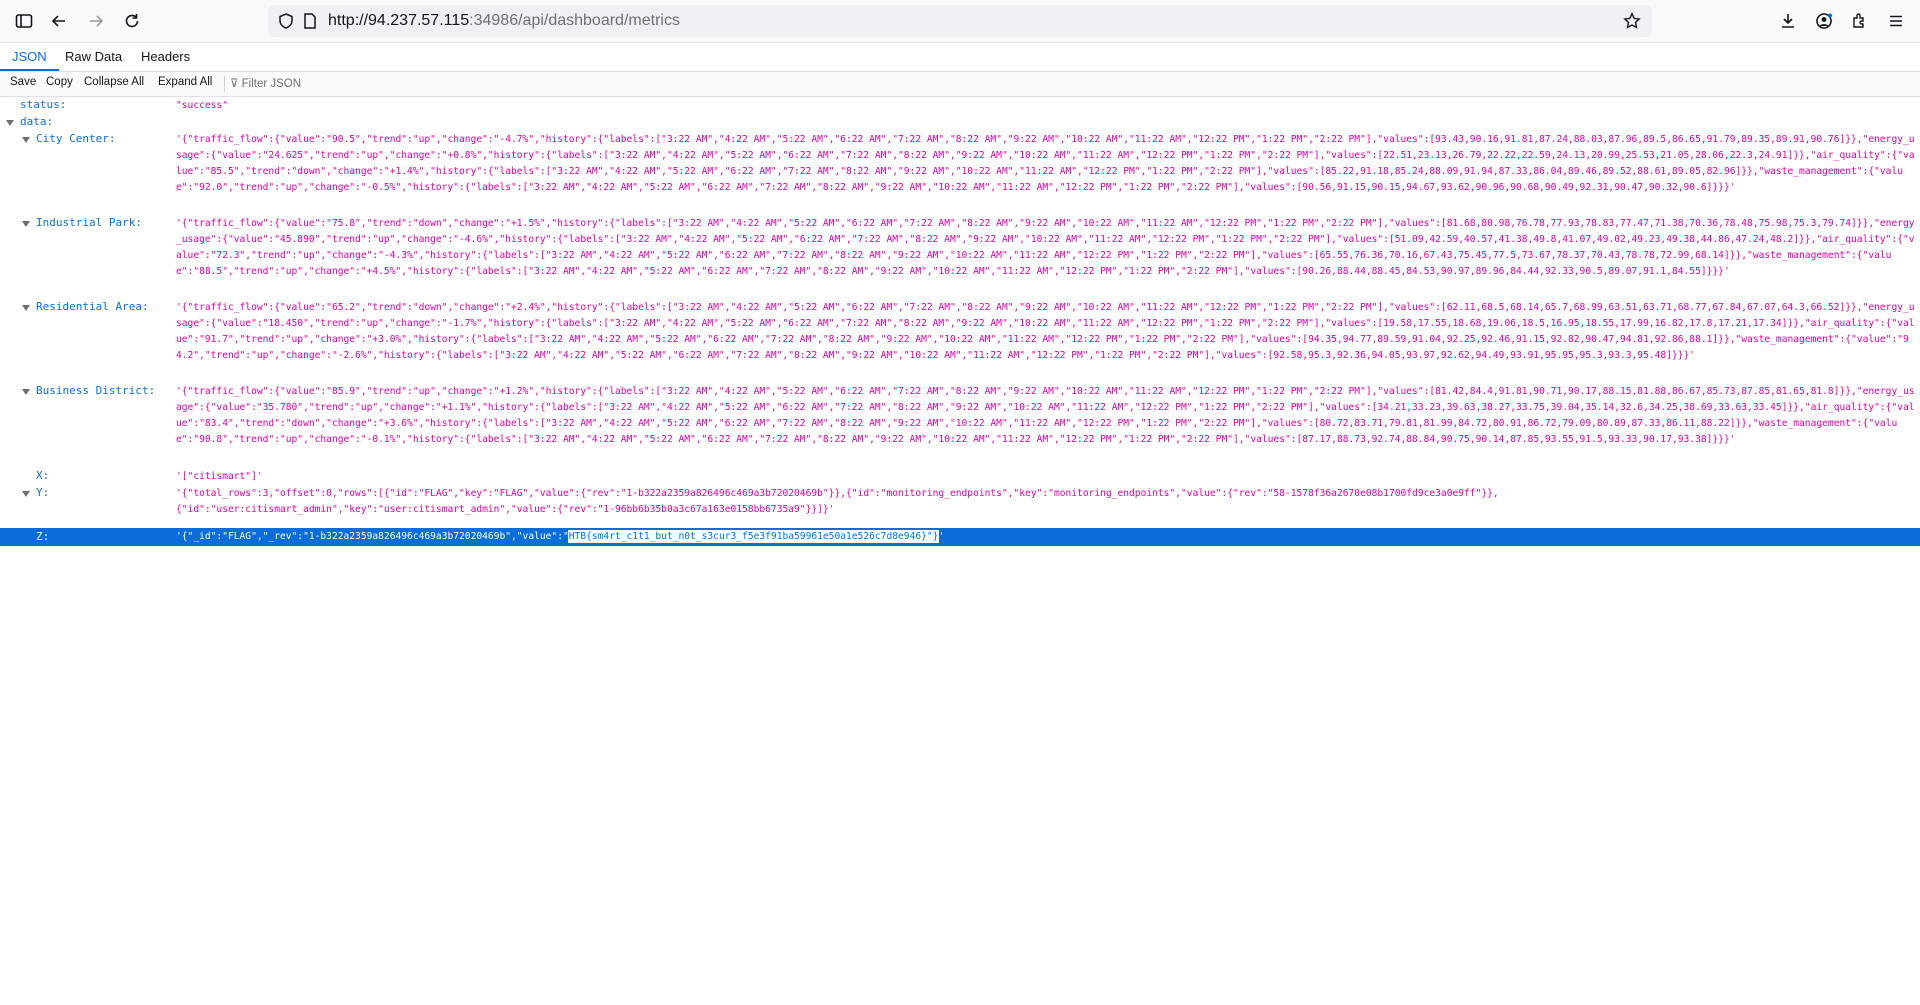 This screenshot has height=1005, width=1920. Describe the element at coordinates (165, 57) in the screenshot. I see `tab-headers: Headers` at that location.